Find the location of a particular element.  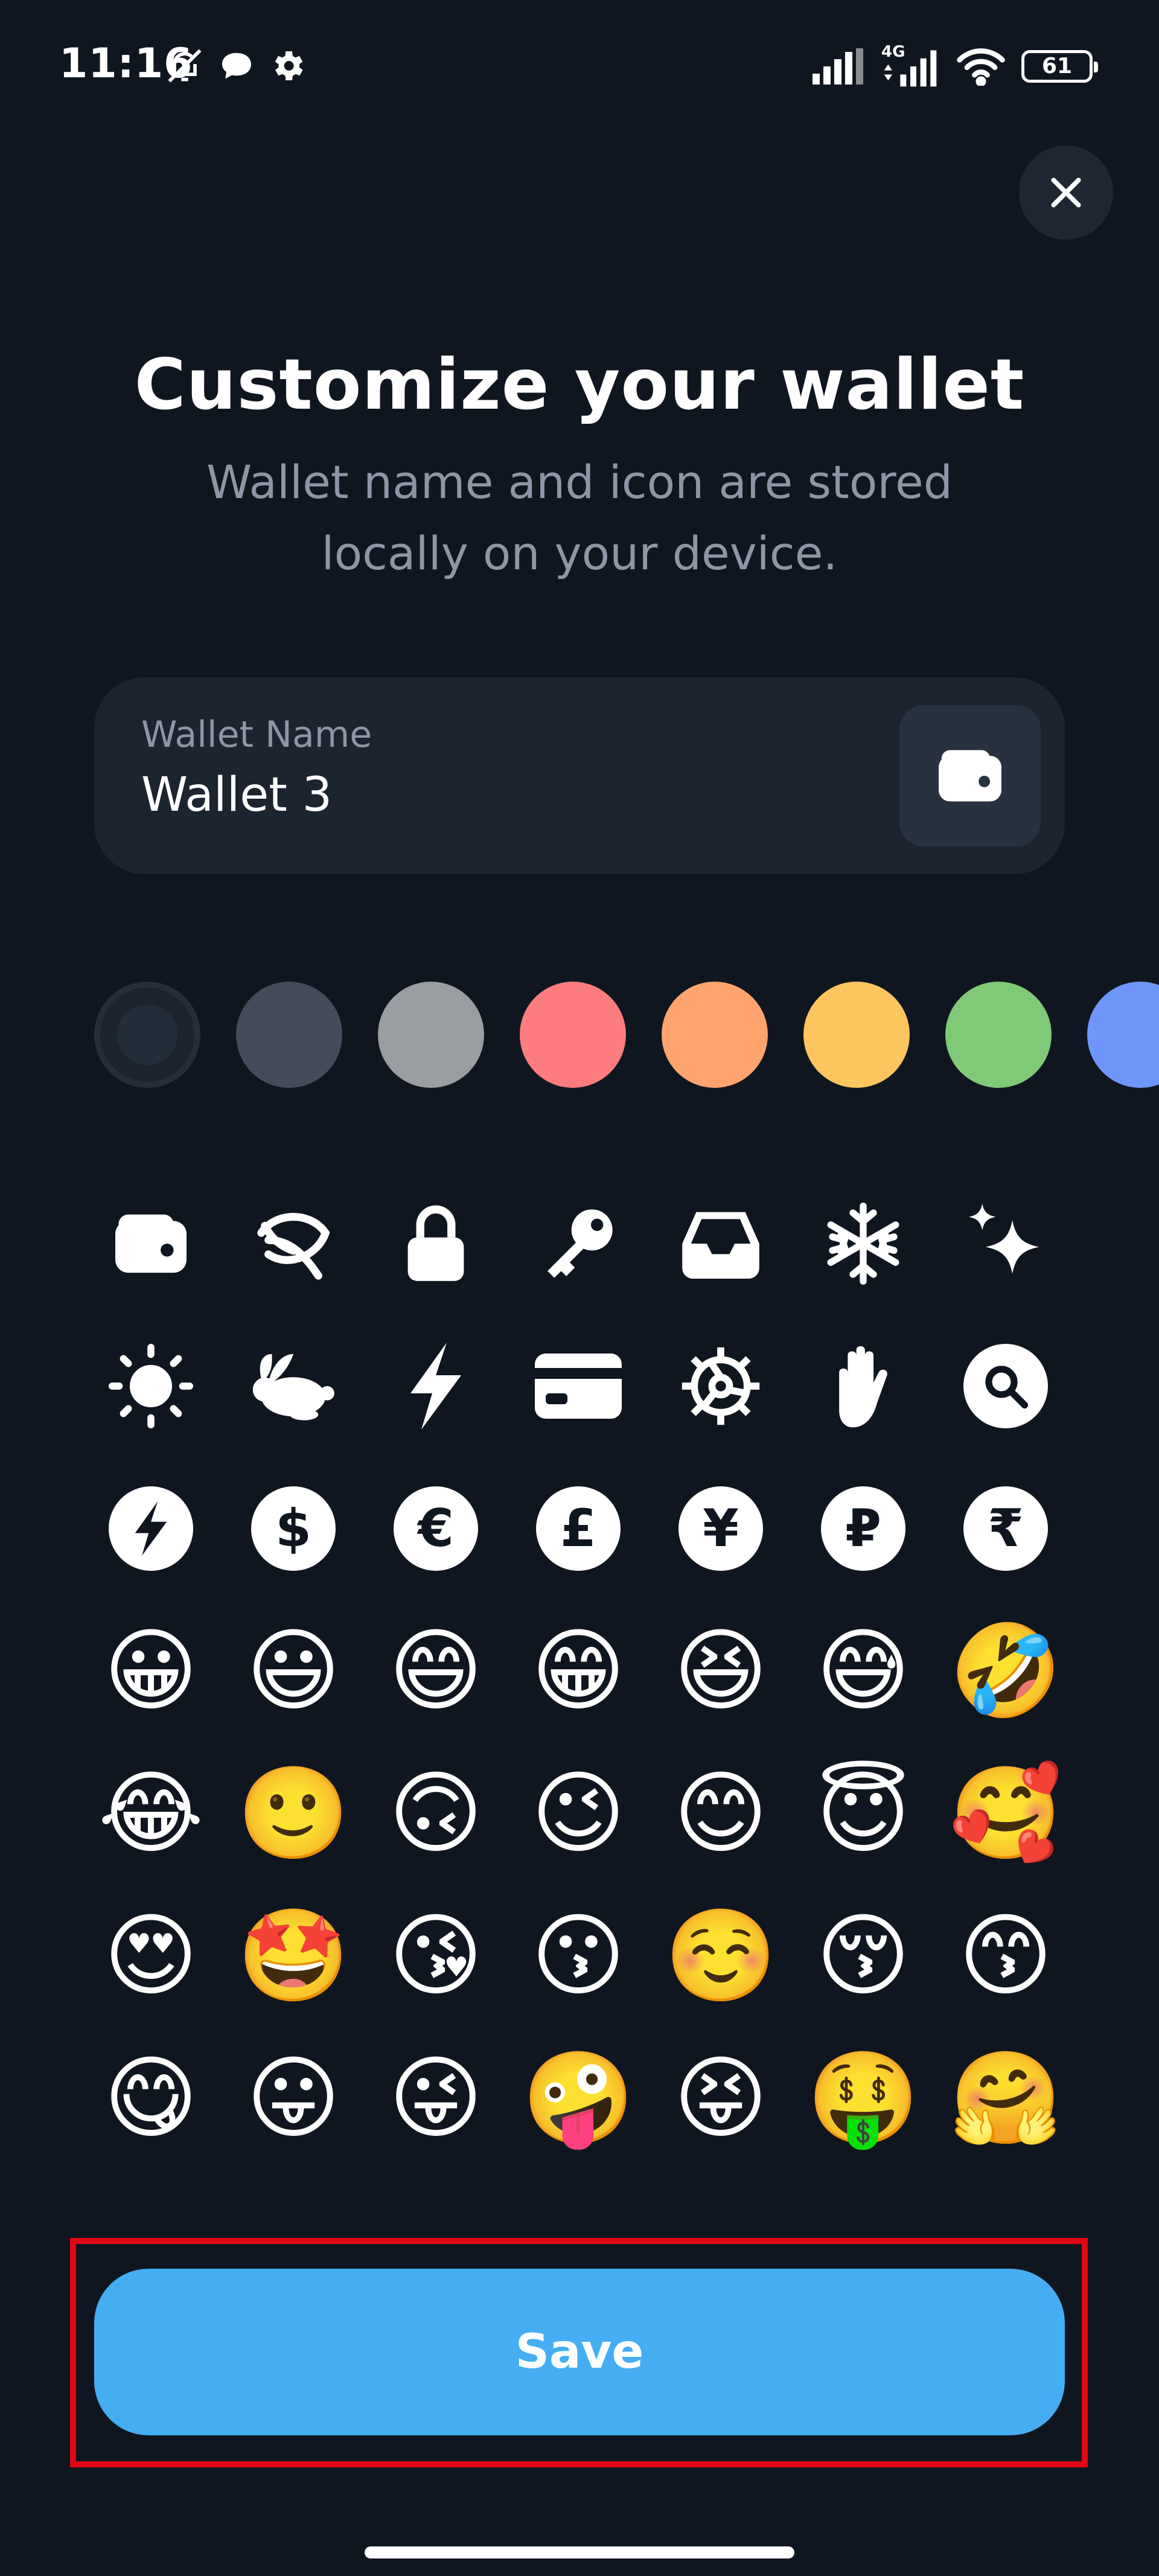

emoji-icon: 😋 is located at coordinates (151, 2099).